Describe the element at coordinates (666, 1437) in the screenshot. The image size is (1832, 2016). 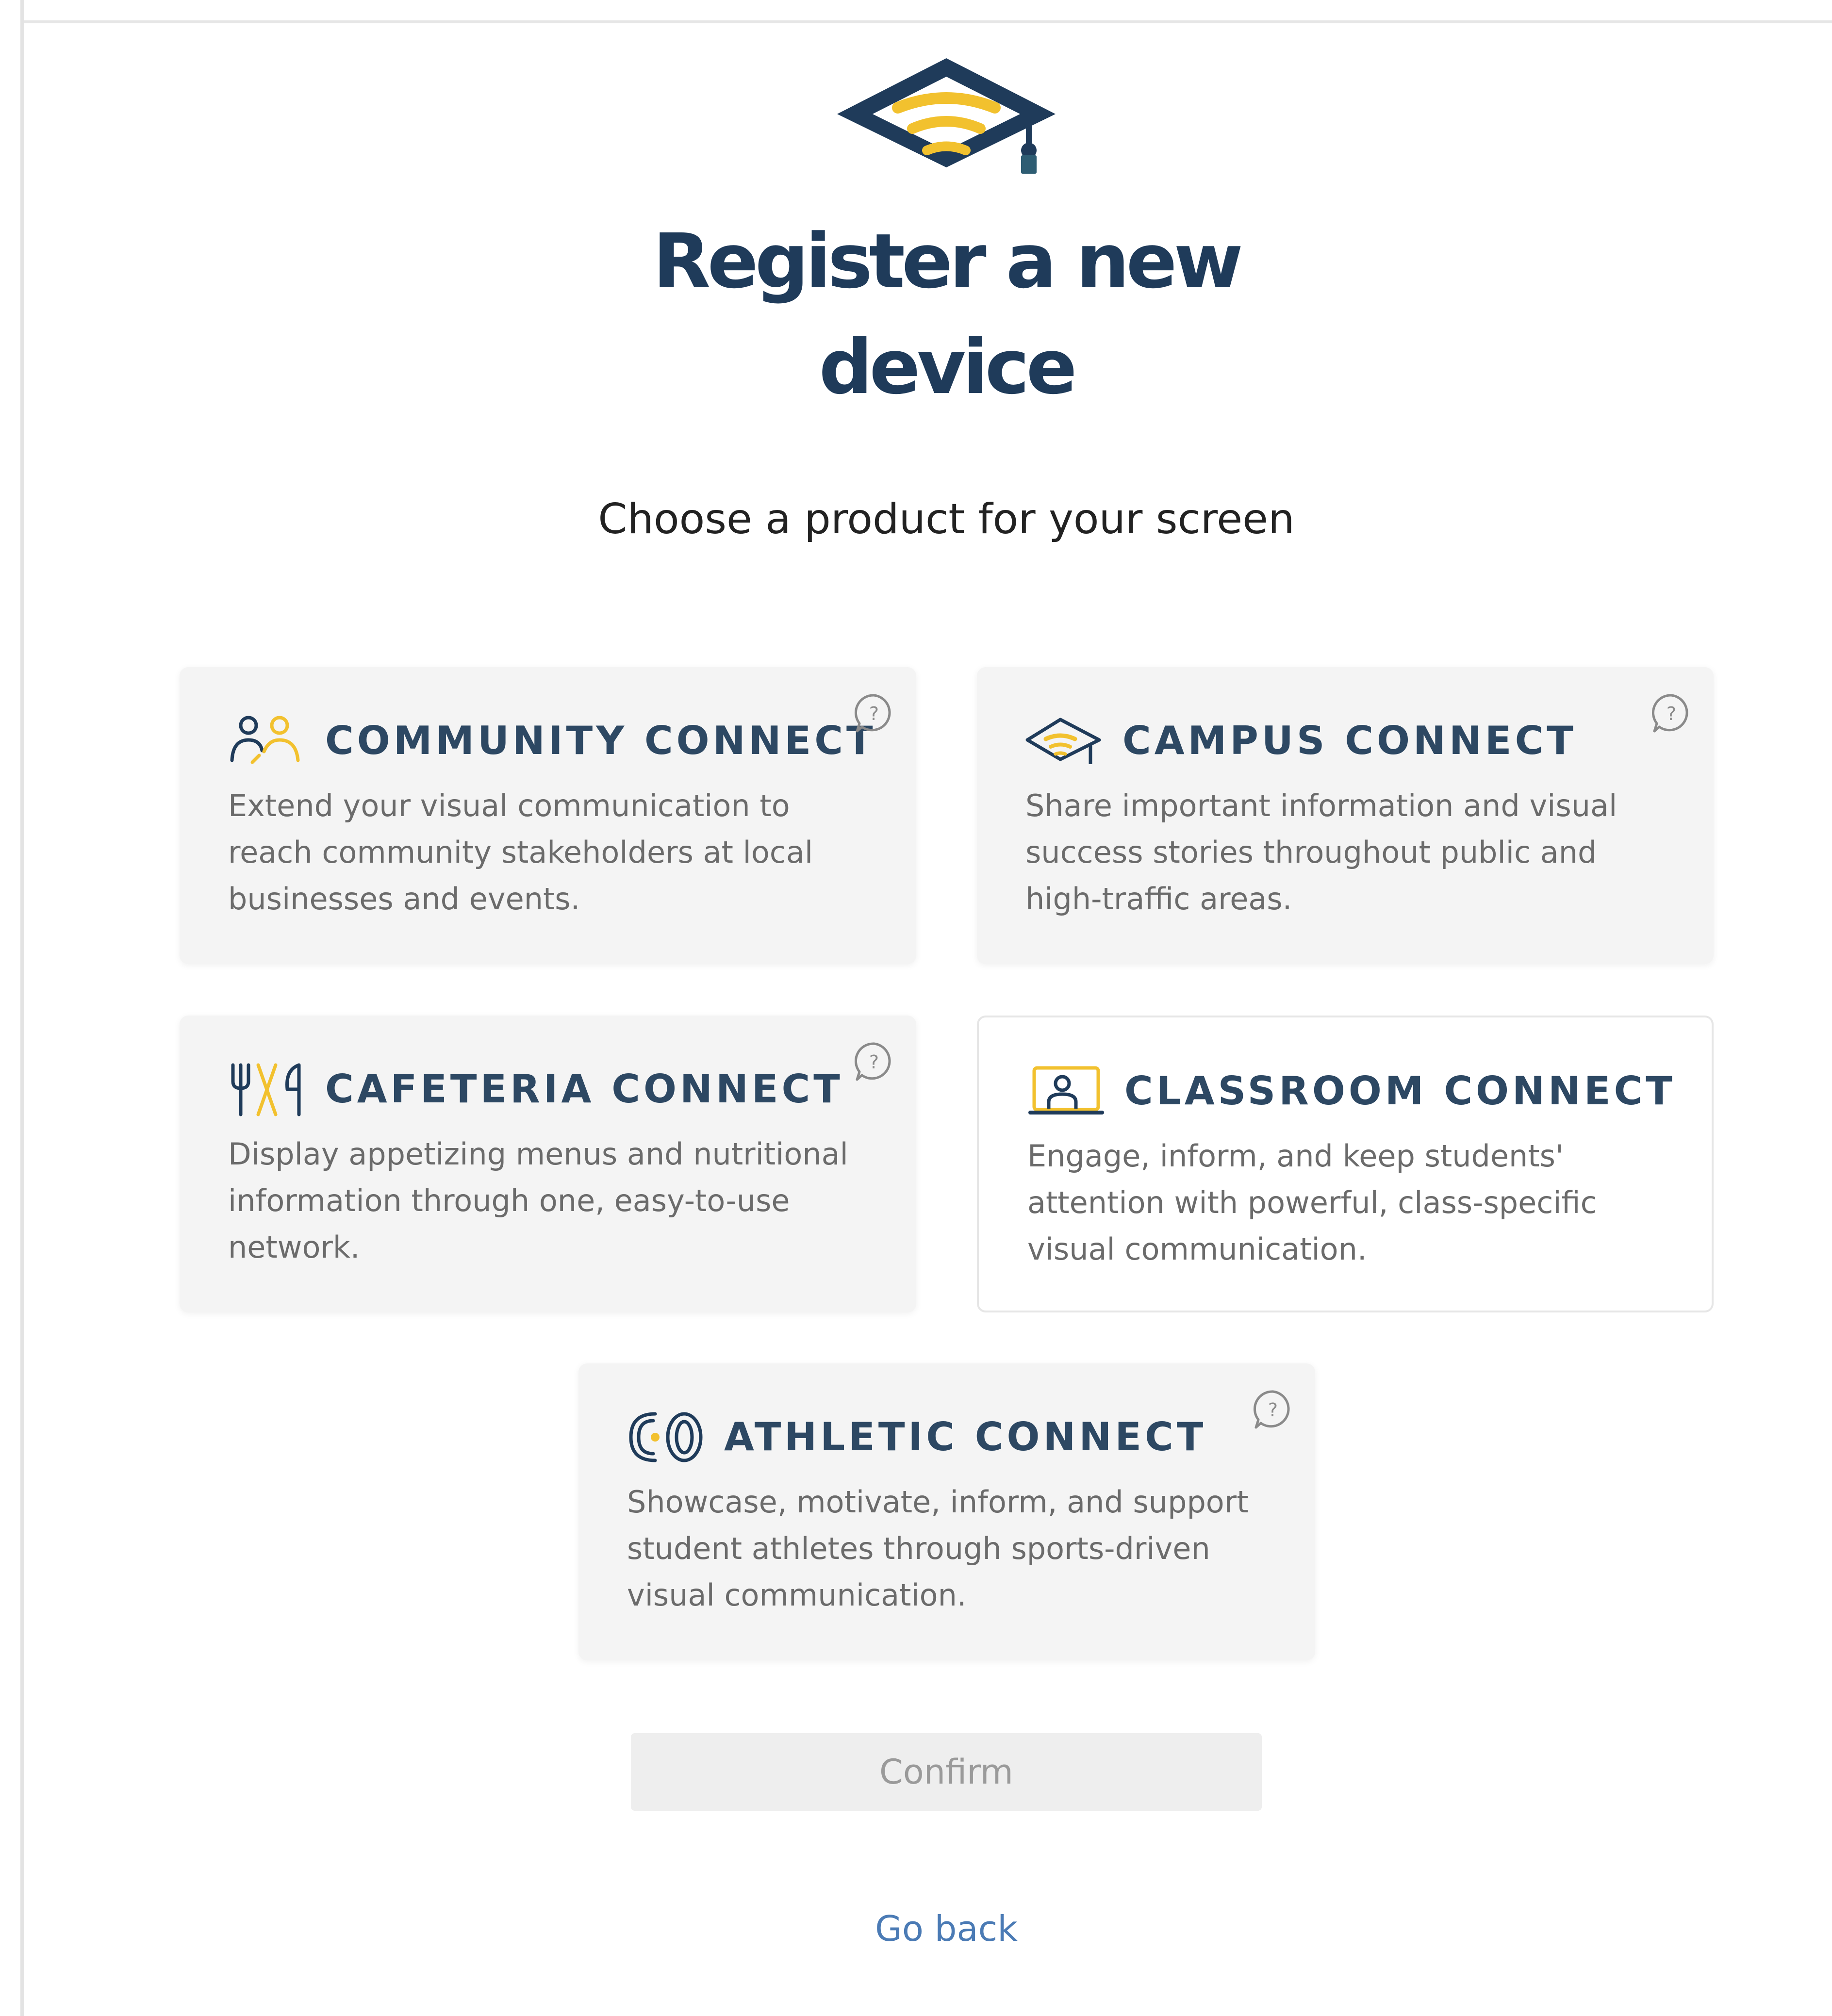
I see `stadium-track-icon` at that location.